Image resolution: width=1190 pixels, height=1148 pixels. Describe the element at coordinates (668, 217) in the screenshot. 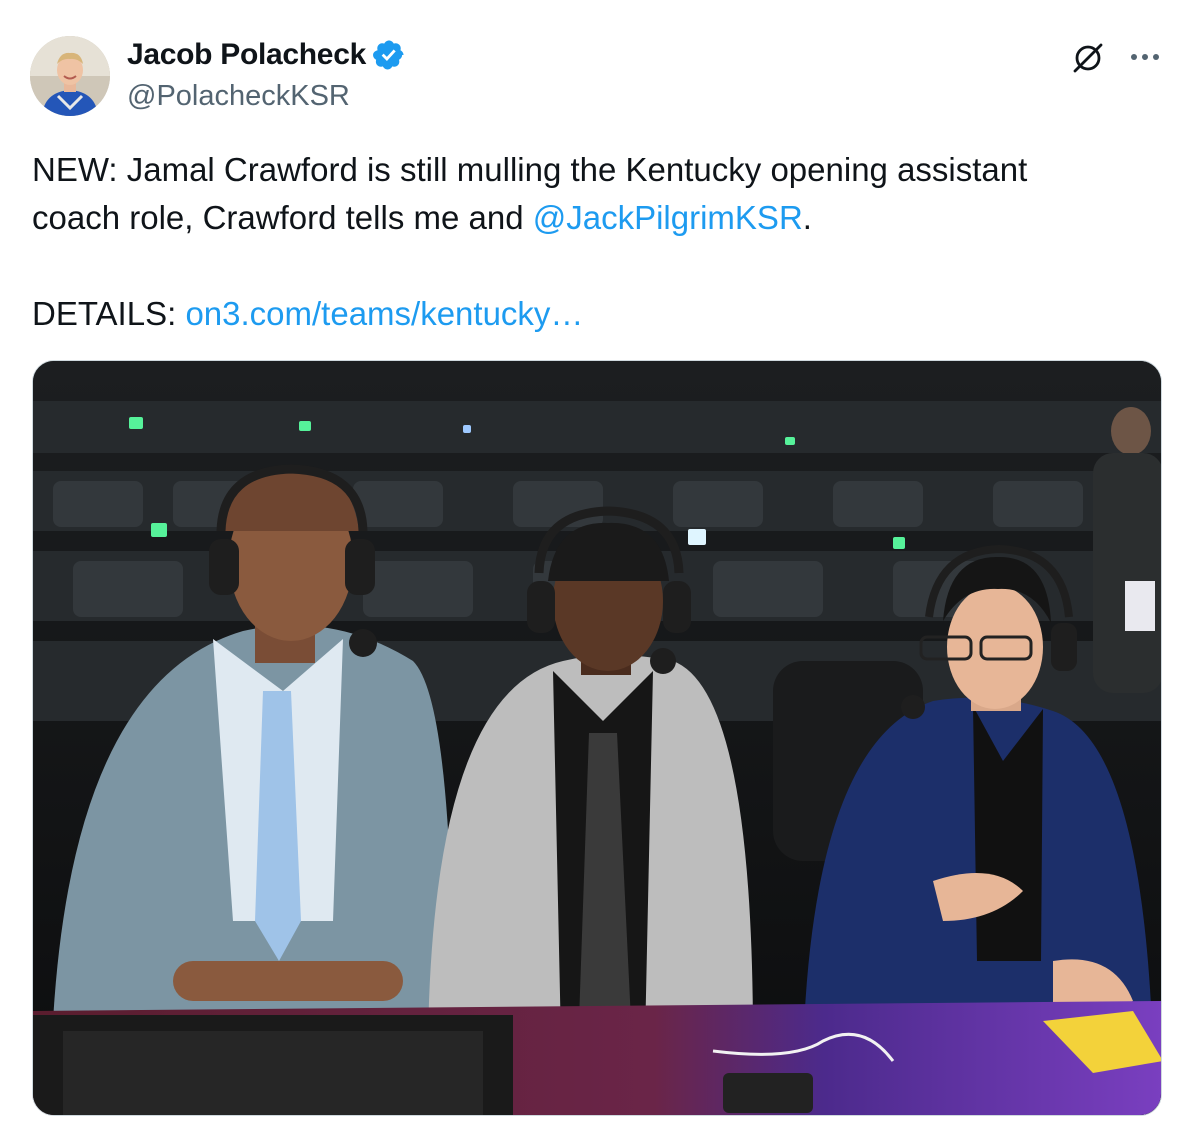

I see `mention-link: @JackPilgrimKSR` at that location.